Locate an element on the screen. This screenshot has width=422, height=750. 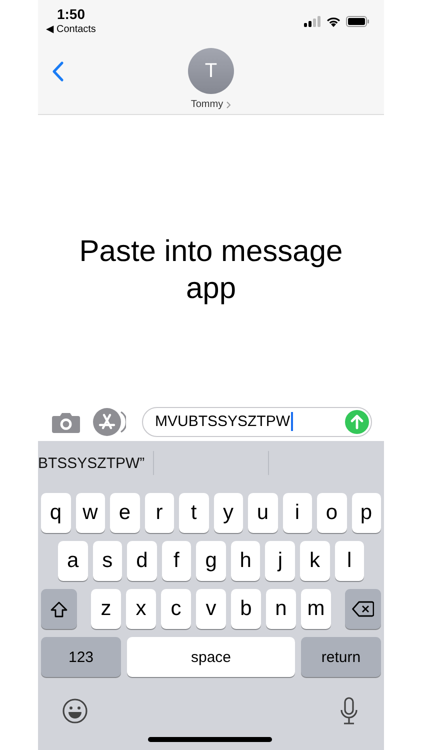
chevron-right-icon is located at coordinates (229, 104).